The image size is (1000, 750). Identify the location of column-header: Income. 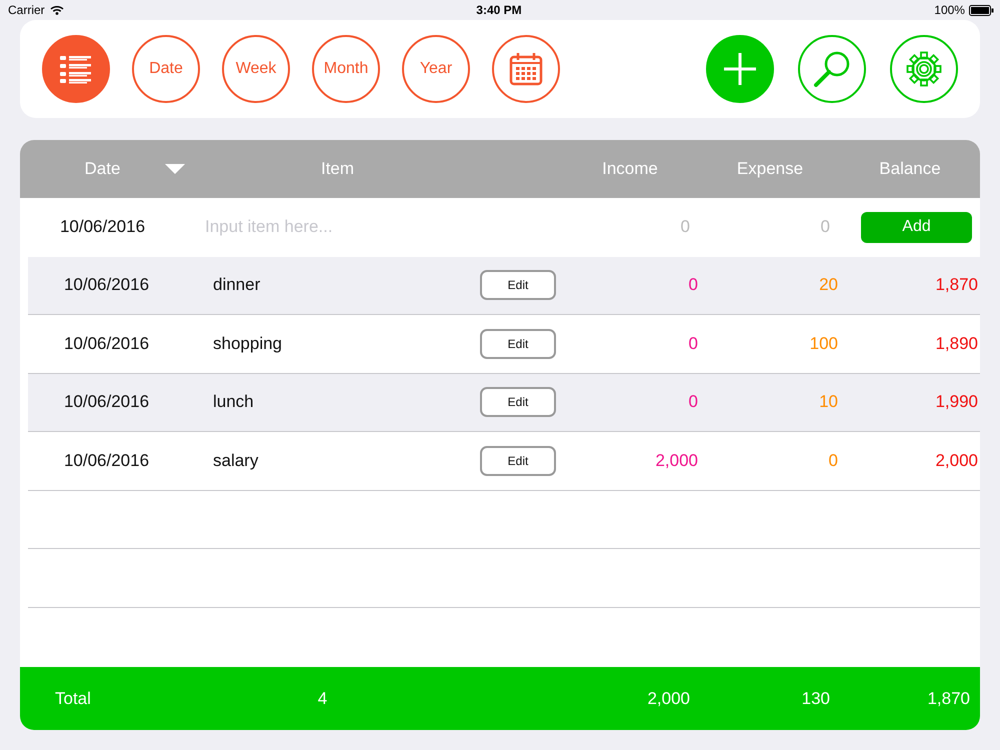
(630, 169).